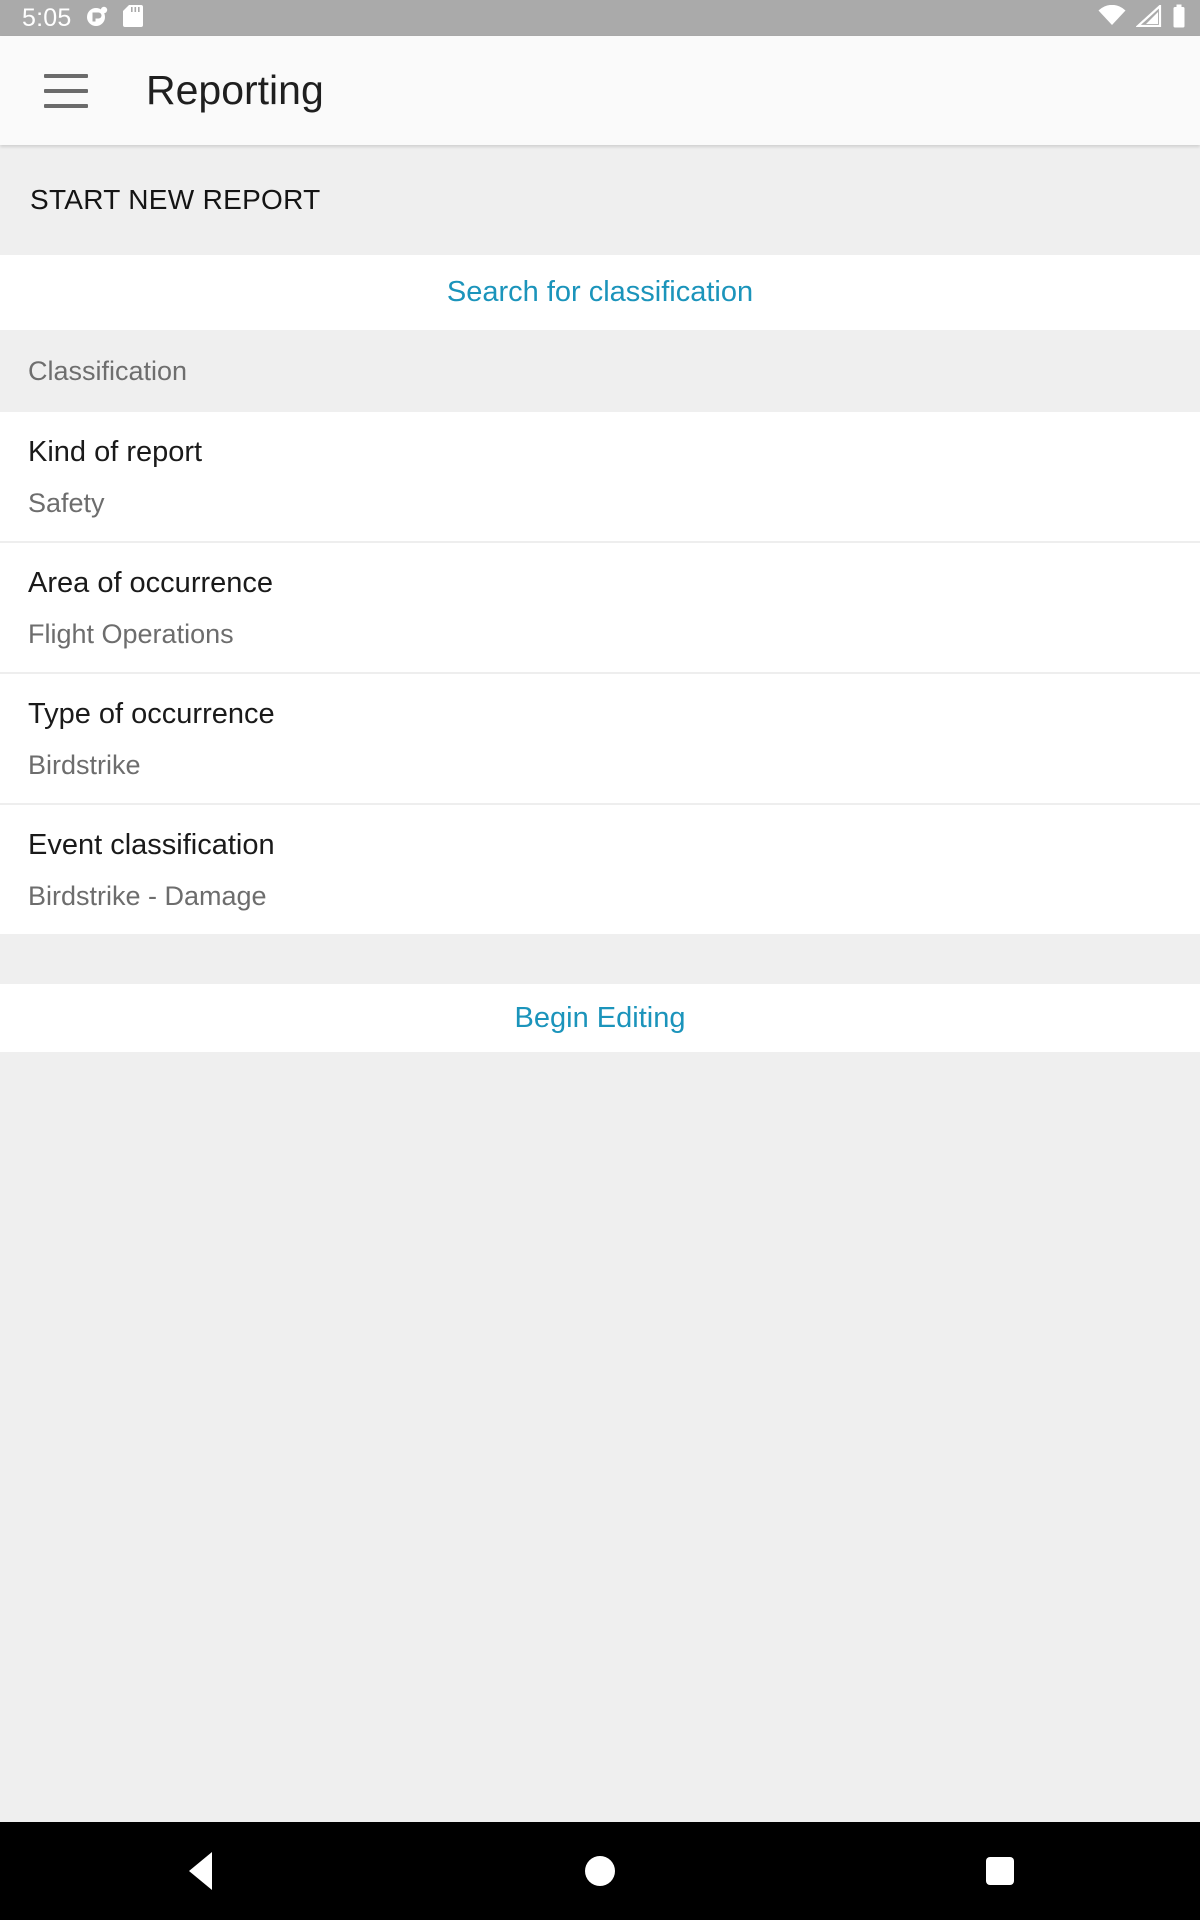  Describe the element at coordinates (151, 583) in the screenshot. I see `list-item-label: Area of occurrence` at that location.